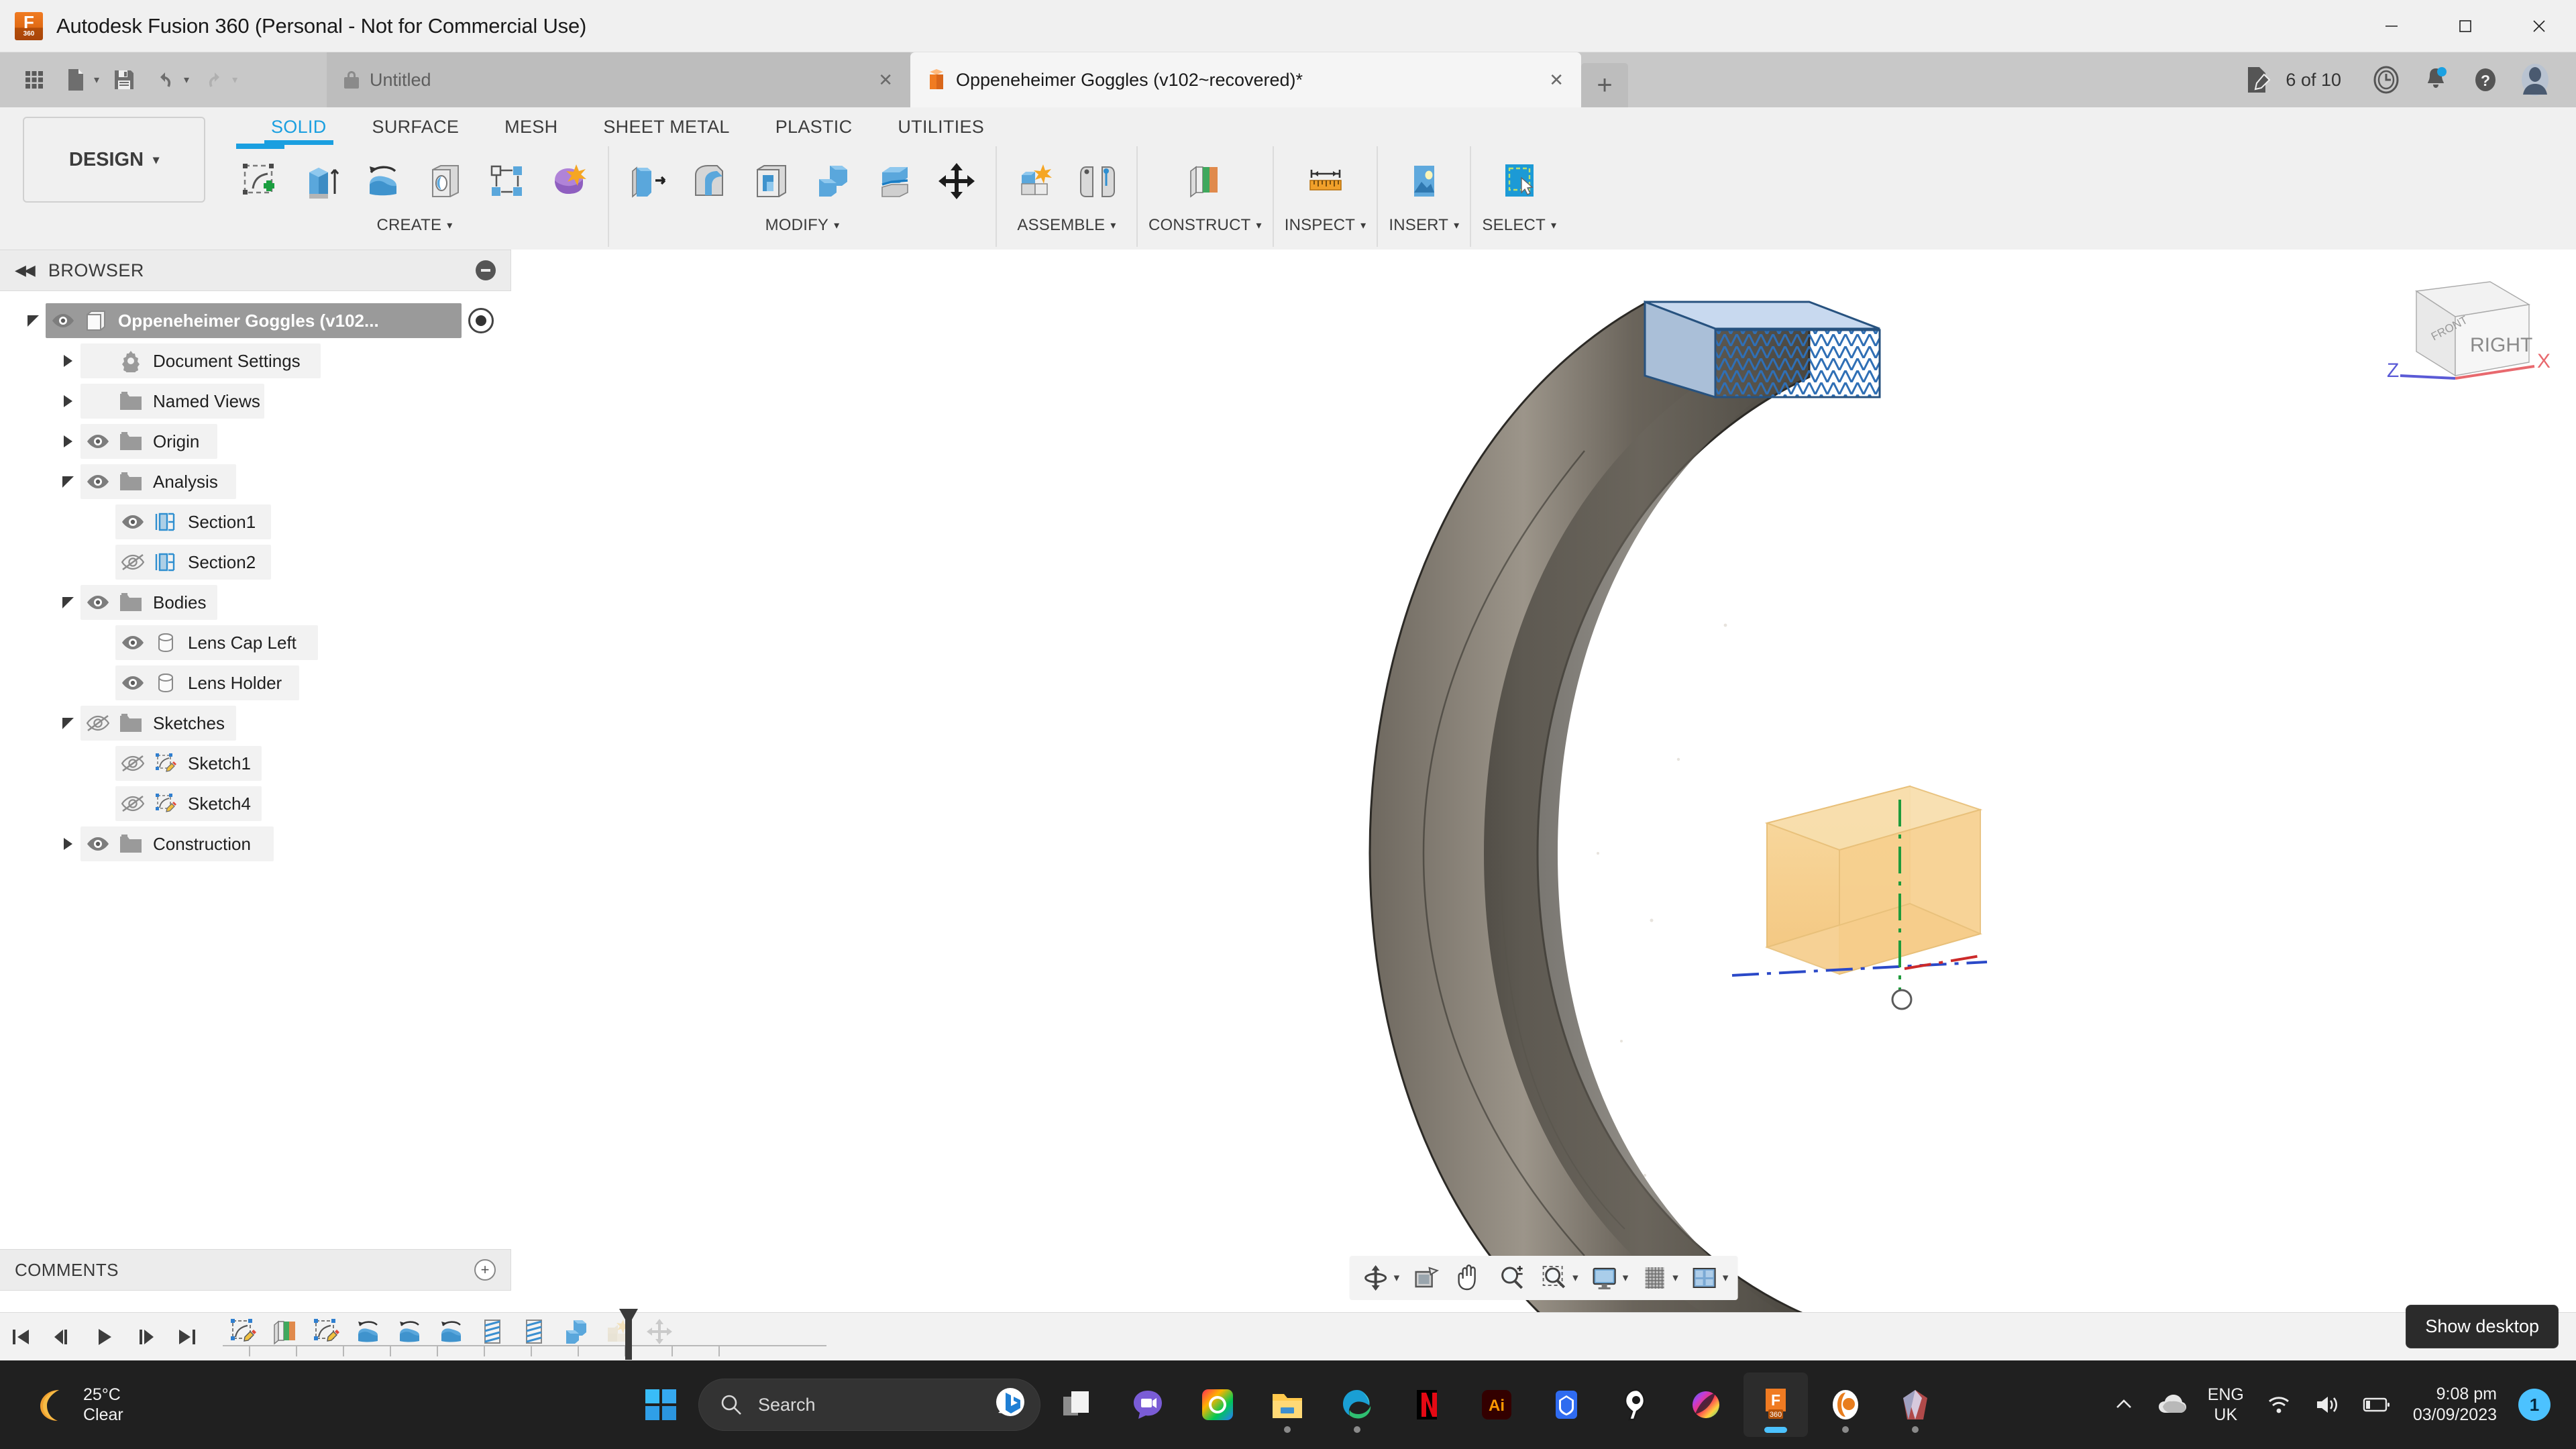  What do you see at coordinates (1915, 1405) in the screenshot?
I see `gem-app-icon` at bounding box center [1915, 1405].